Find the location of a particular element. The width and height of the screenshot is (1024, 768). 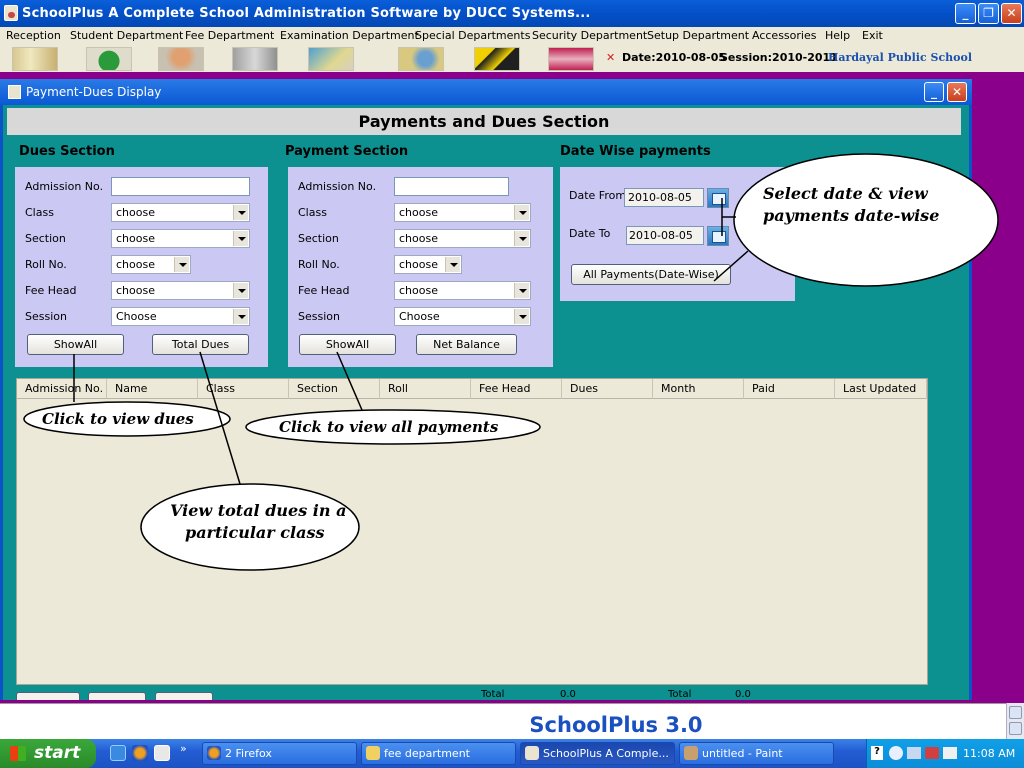

annotation-datewise-line2: payments date-wise is located at coordinates (851, 215).